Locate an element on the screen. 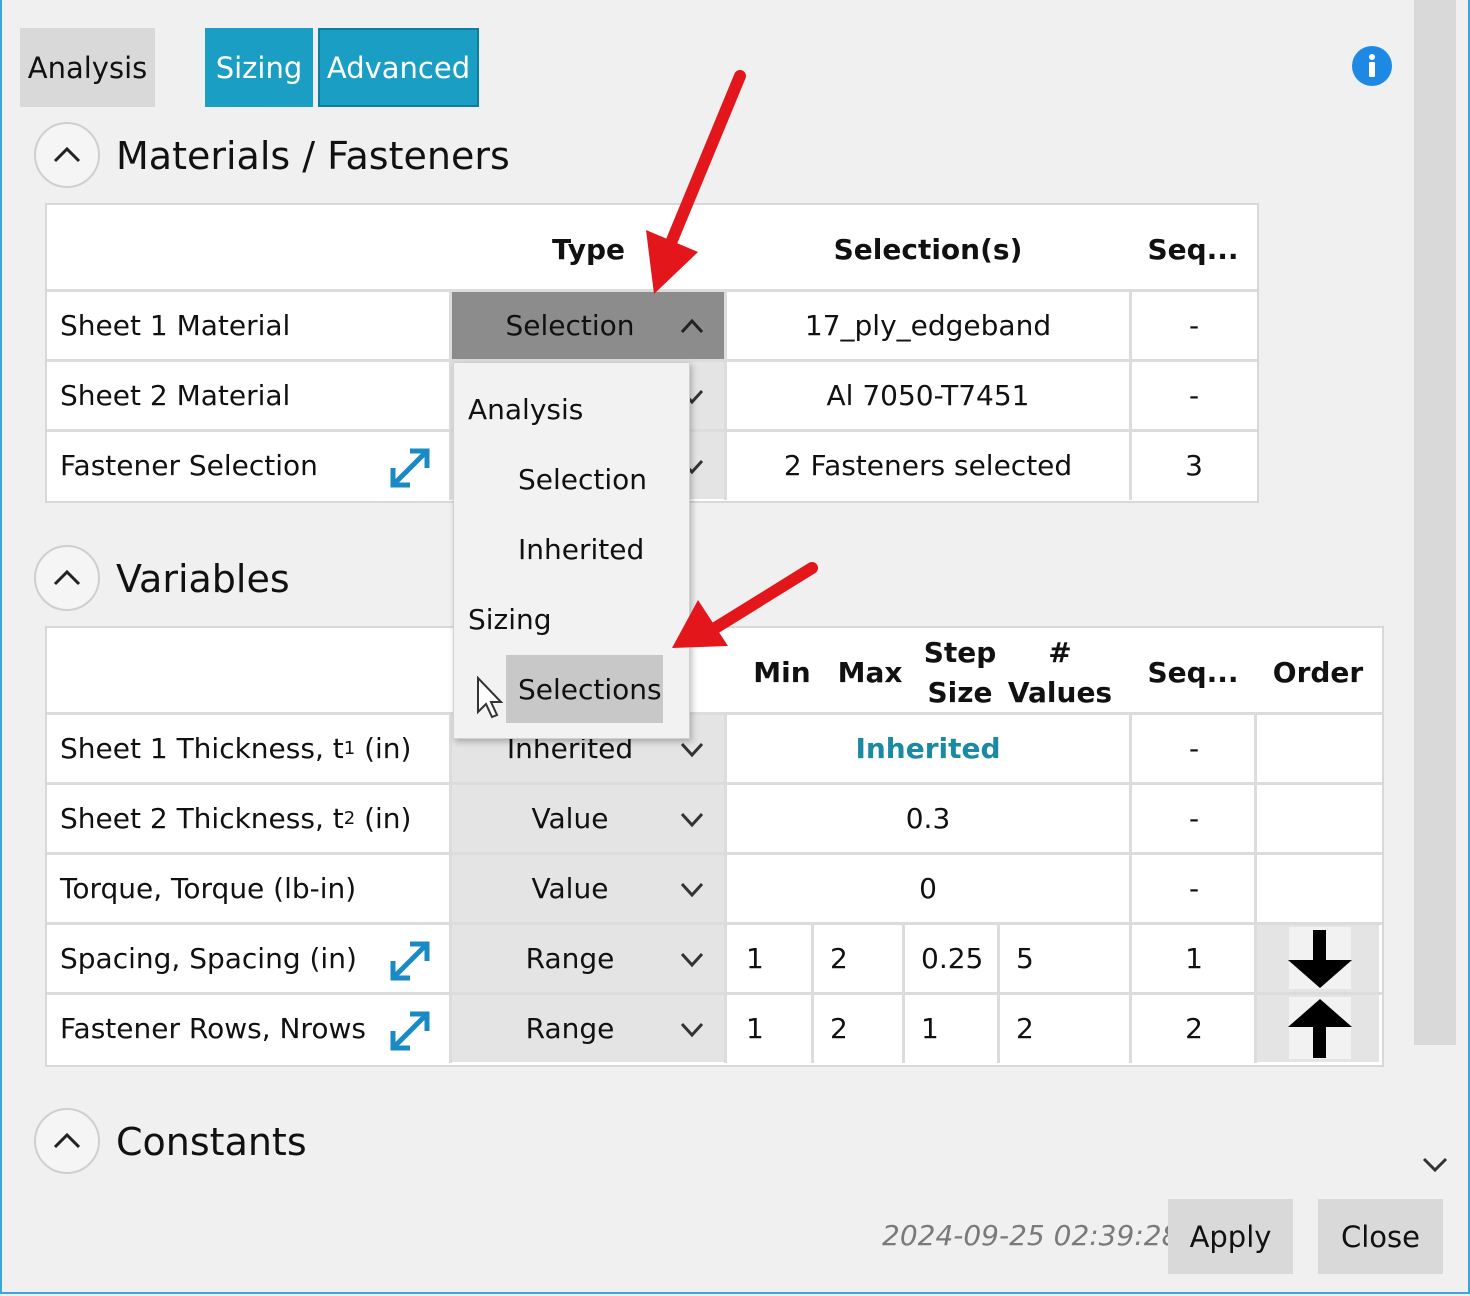 The width and height of the screenshot is (1470, 1296). menu-group-analysis: Analysis is located at coordinates (526, 409).